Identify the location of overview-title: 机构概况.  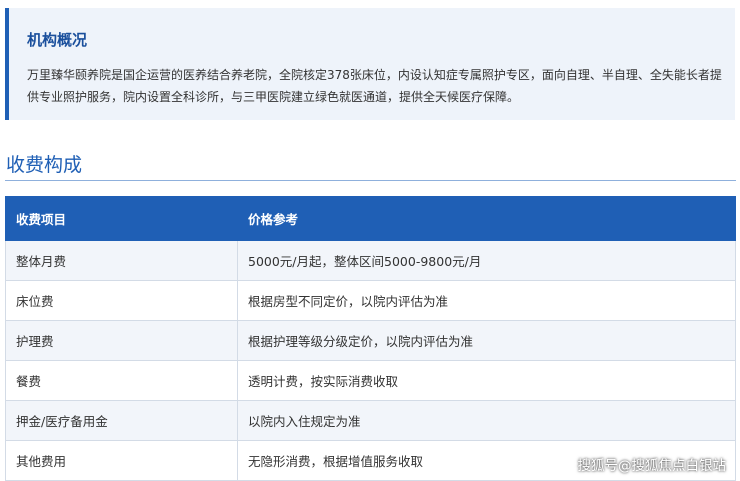
(57, 40).